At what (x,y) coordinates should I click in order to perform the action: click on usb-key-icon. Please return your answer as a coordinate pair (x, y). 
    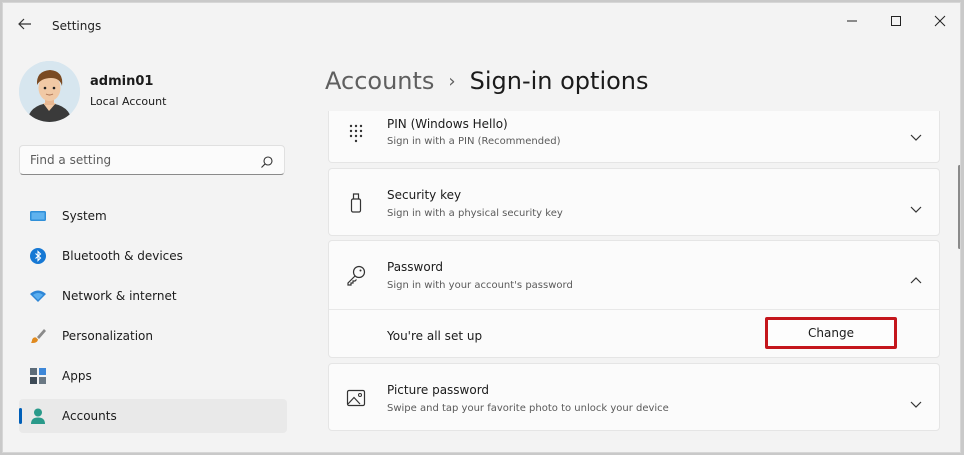
    Looking at the image, I should click on (356, 203).